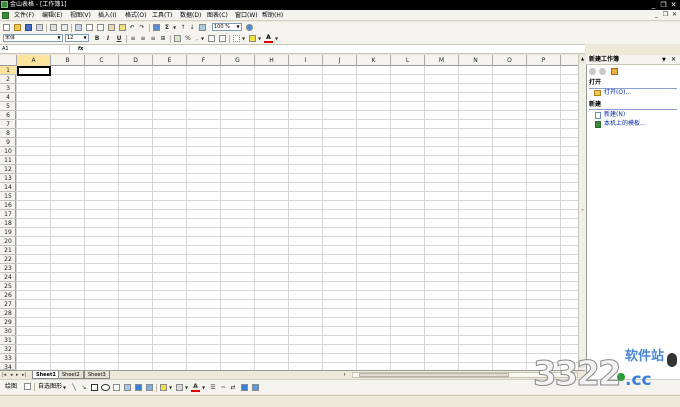 The image size is (680, 407). I want to click on horizontal-scroll-thumb, so click(434, 375).